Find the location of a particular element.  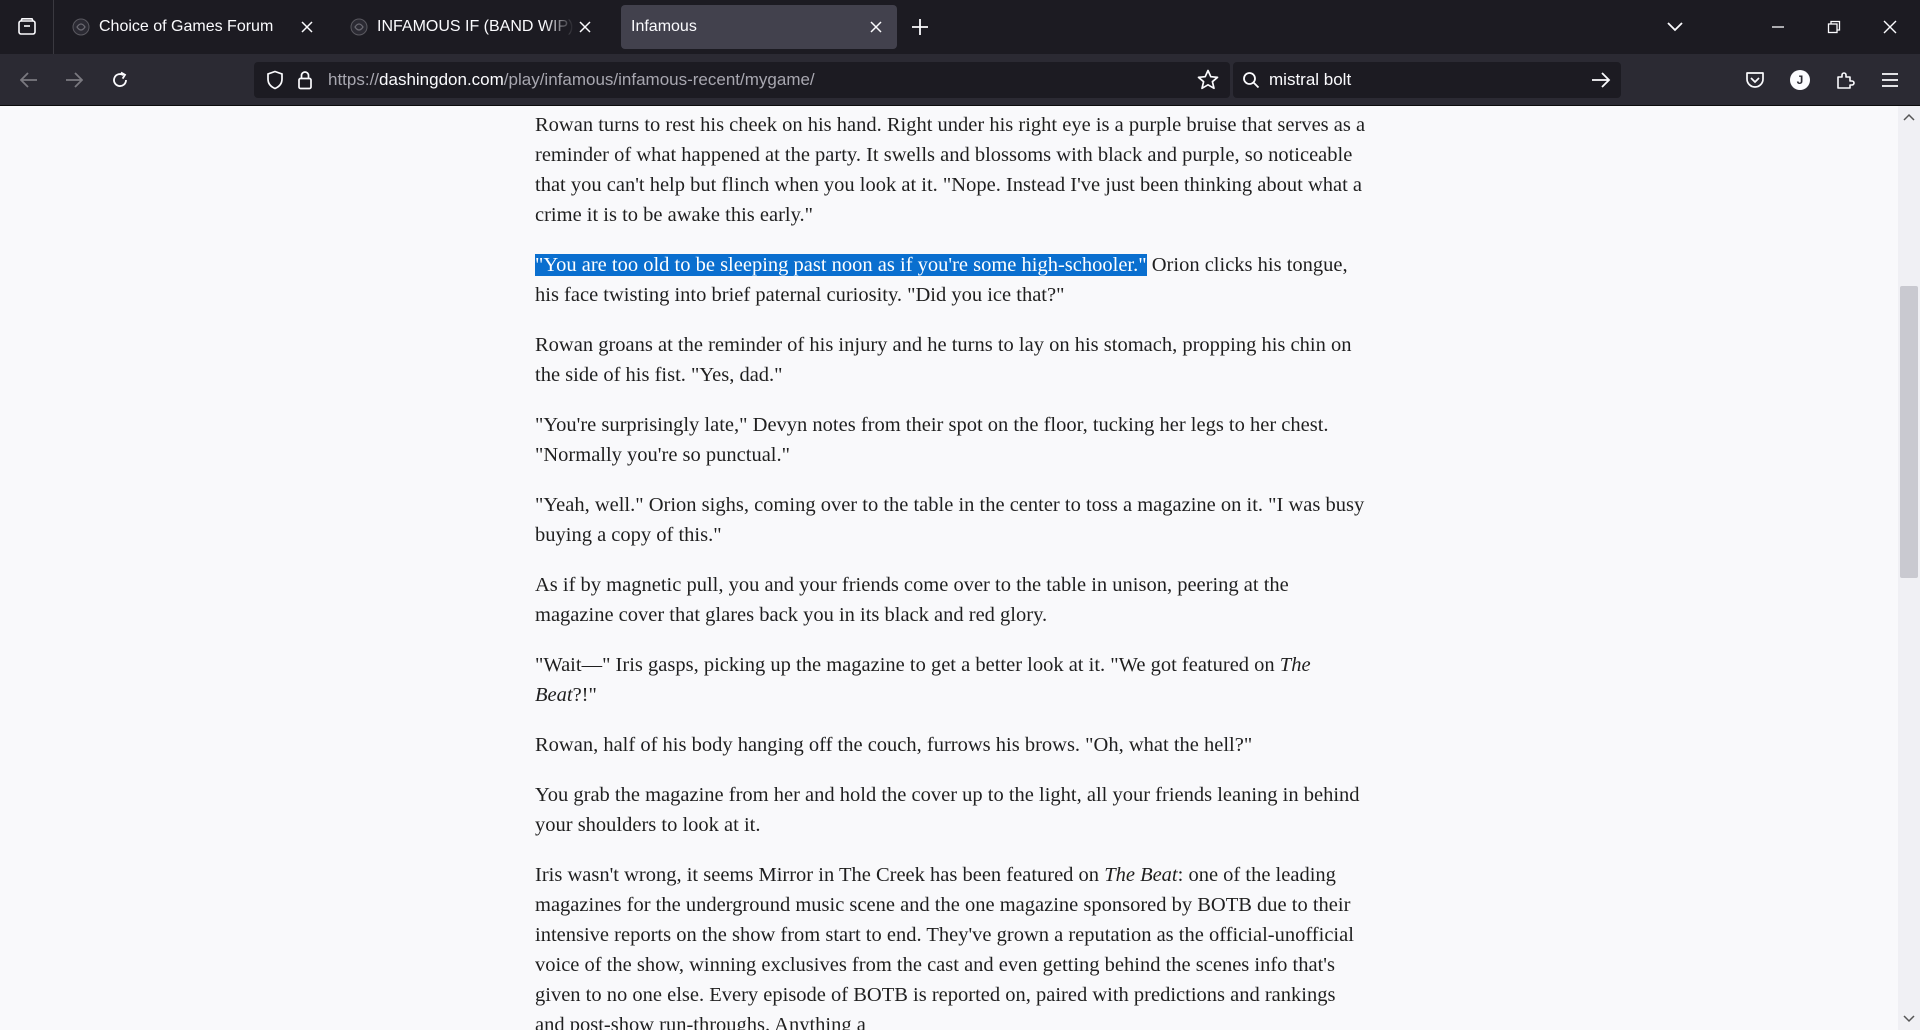

bookmark-star-icon is located at coordinates (1208, 80).